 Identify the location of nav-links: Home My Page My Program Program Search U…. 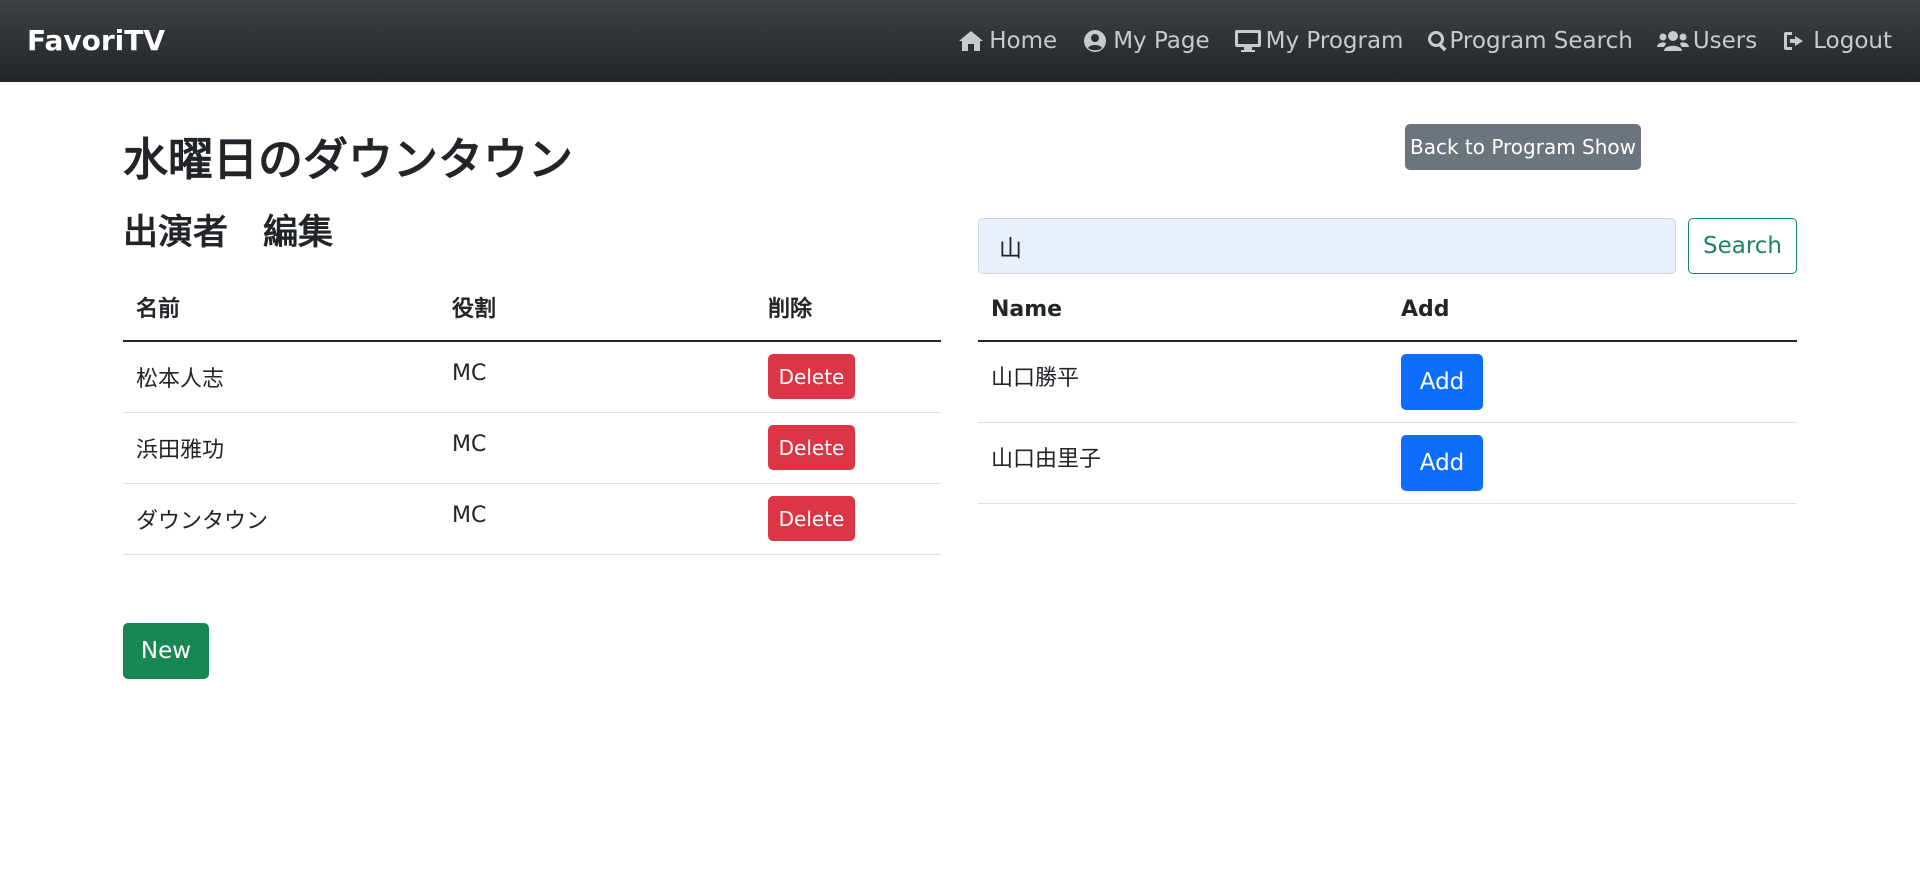
(1412, 41).